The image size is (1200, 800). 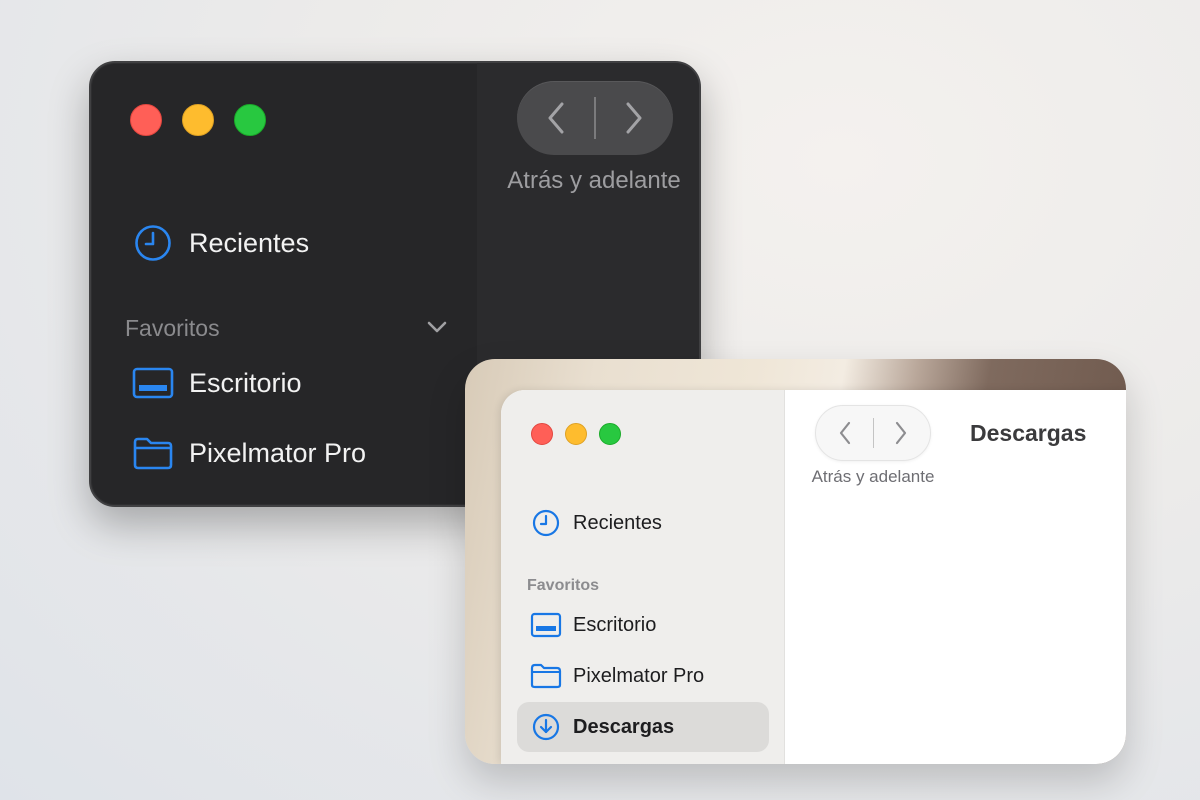 I want to click on sidebar-item-downloads: Descargas, so click(x=601, y=727).